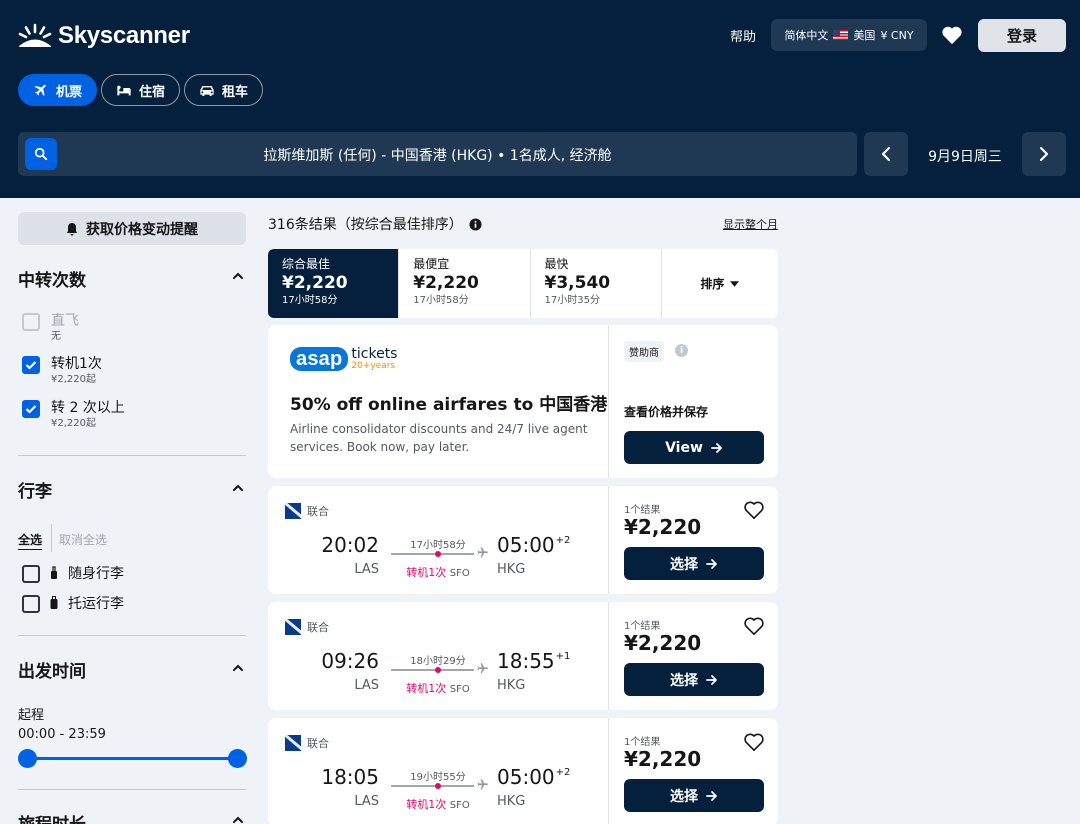 Image resolution: width=1080 pixels, height=824 pixels. I want to click on sort-dropdown: 排序, so click(720, 283).